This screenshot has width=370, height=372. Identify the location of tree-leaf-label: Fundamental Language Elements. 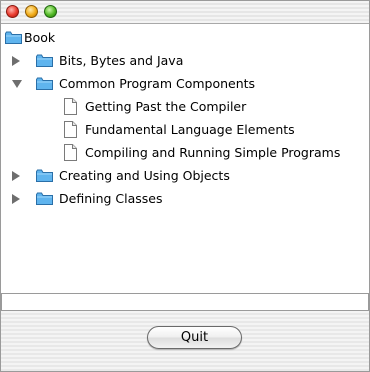
(190, 129).